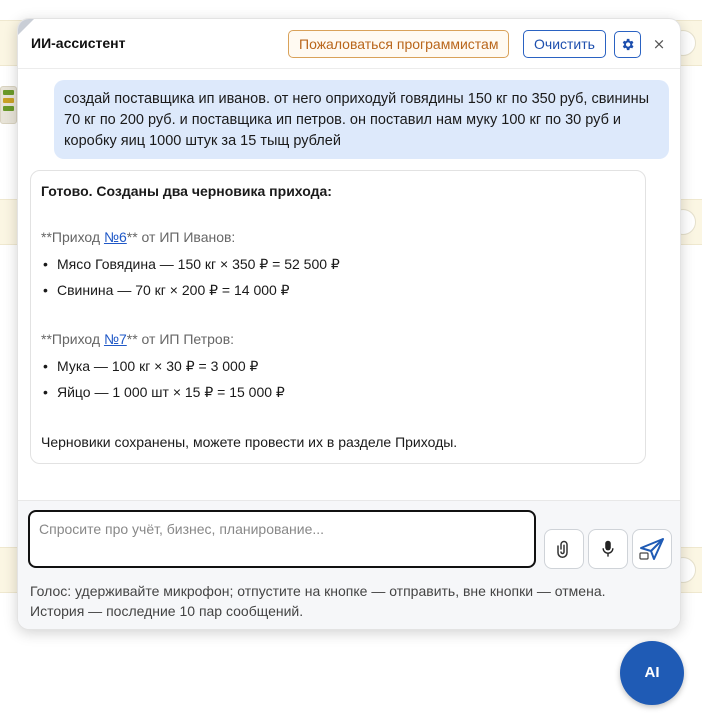 This screenshot has height=715, width=702. I want to click on paperclip-icon, so click(562, 549).